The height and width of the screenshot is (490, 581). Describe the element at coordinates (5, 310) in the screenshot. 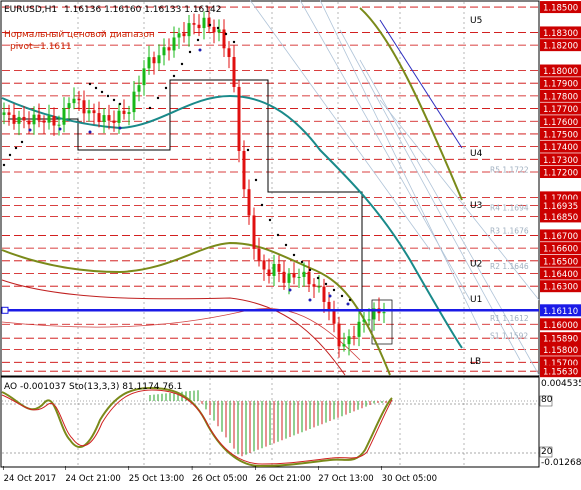

I see `pivot-handle` at that location.